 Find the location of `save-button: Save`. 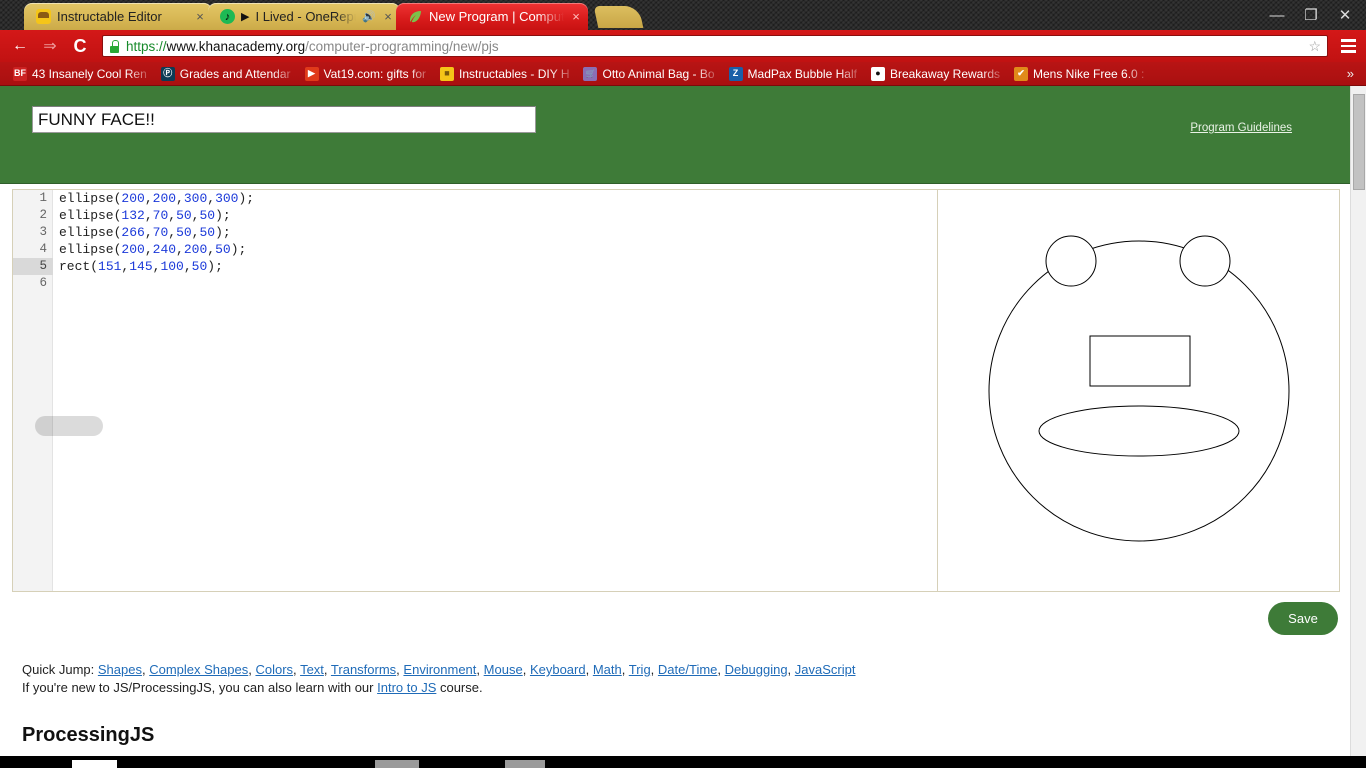

save-button: Save is located at coordinates (1303, 618).